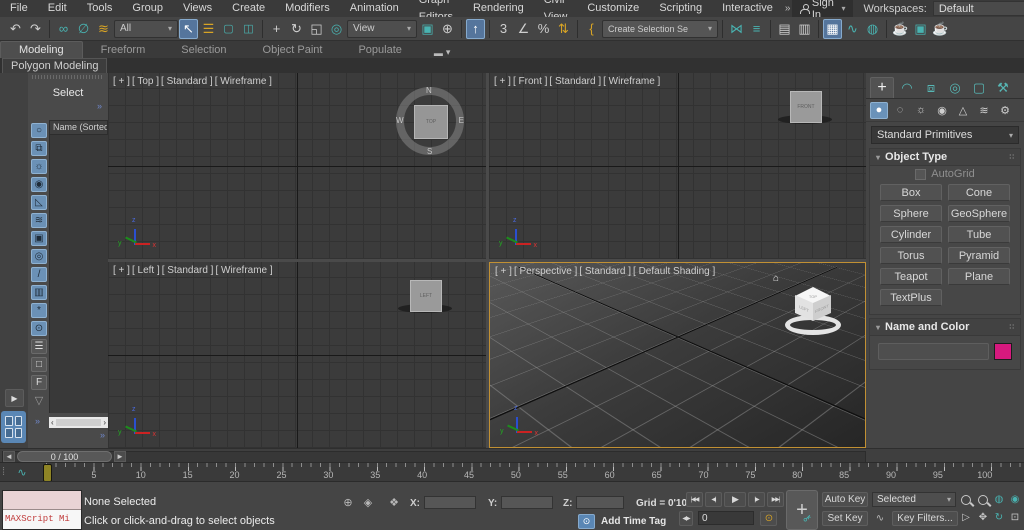 The width and height of the screenshot is (1024, 530). I want to click on trackbar-grip: ⁞, so click(3, 472).